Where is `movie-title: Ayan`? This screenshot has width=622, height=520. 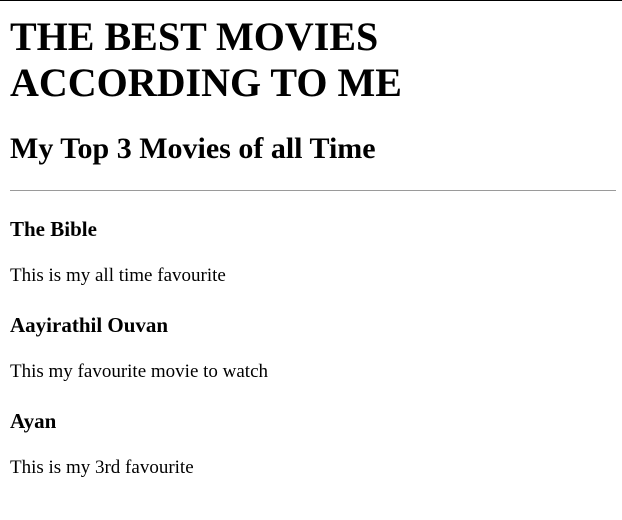
movie-title: Ayan is located at coordinates (33, 421).